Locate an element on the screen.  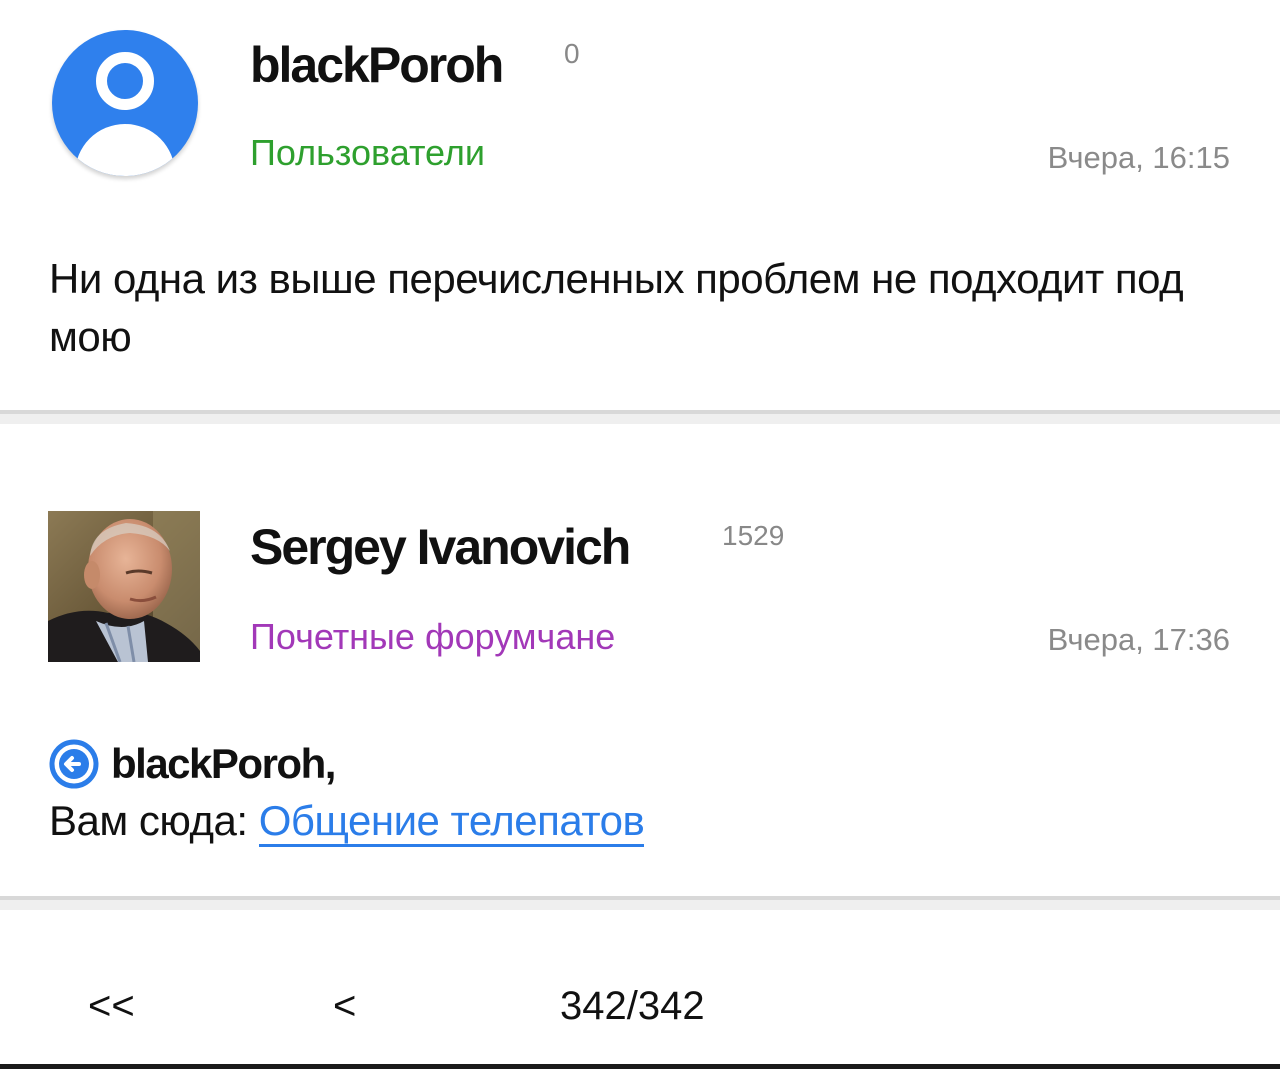
avatar-body-shape is located at coordinates (125, 150).